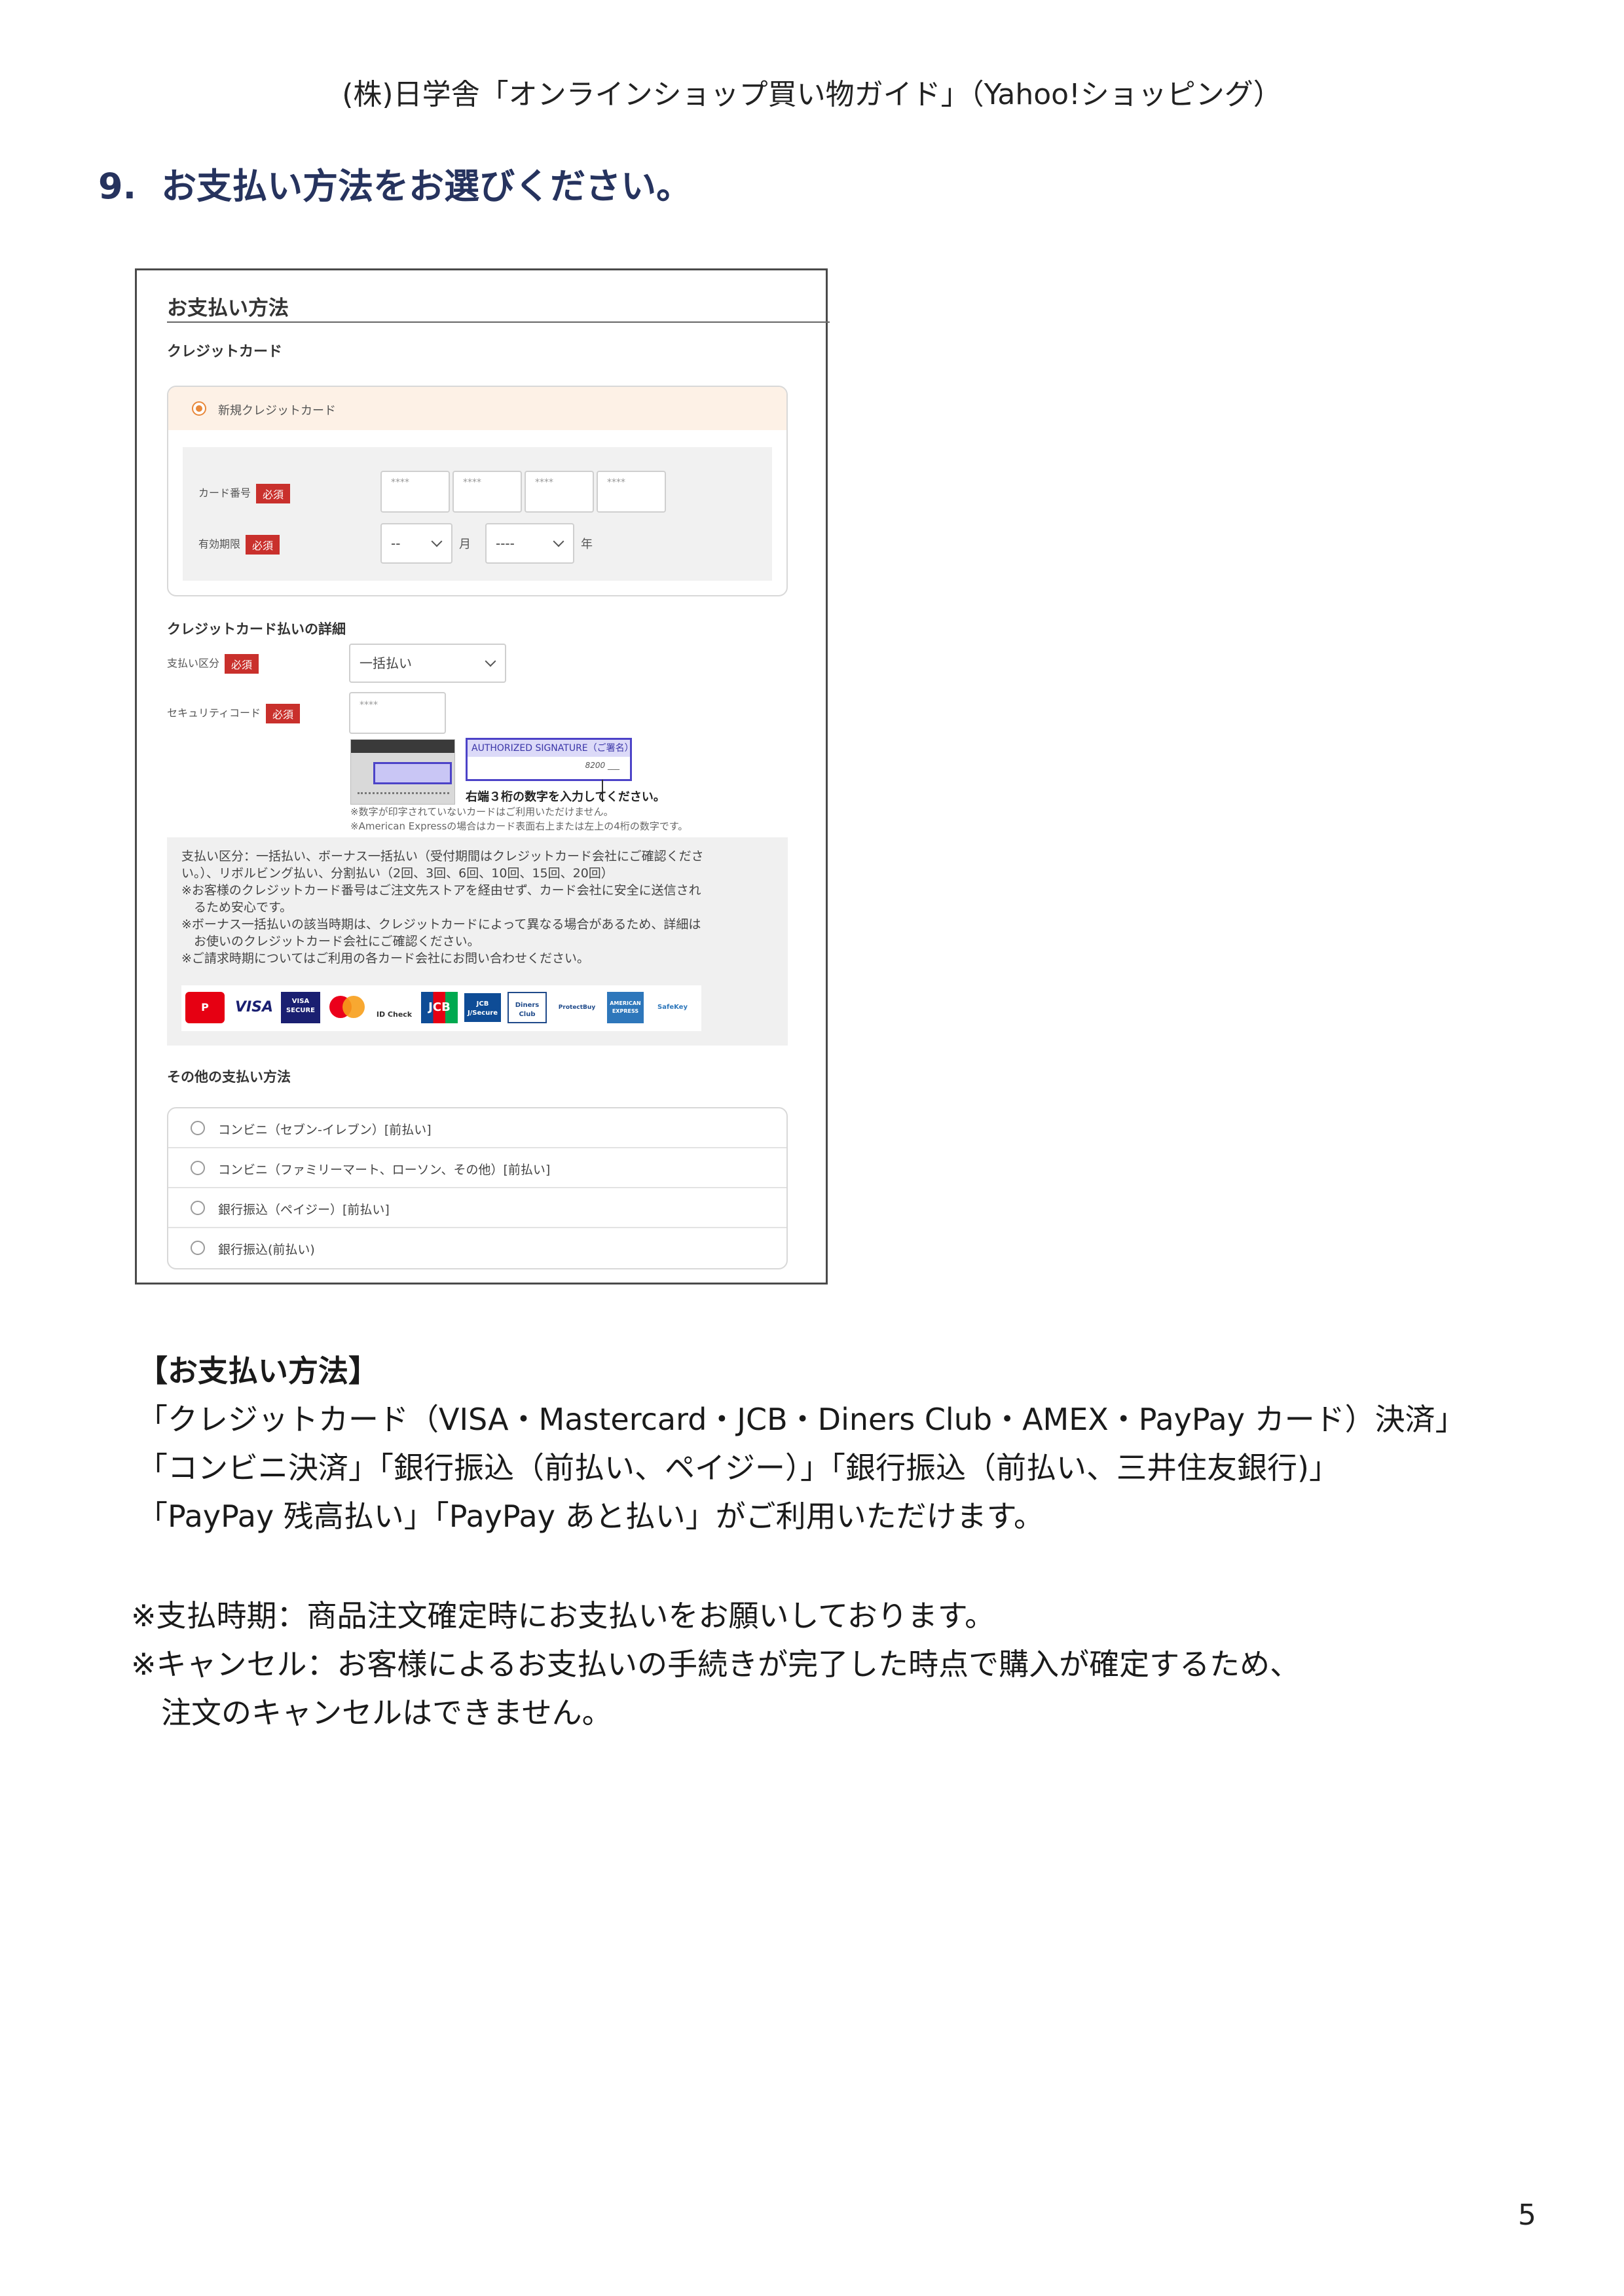  Describe the element at coordinates (426, 186) in the screenshot. I see `section-title-text: お支払い方法をお選びください。` at that location.